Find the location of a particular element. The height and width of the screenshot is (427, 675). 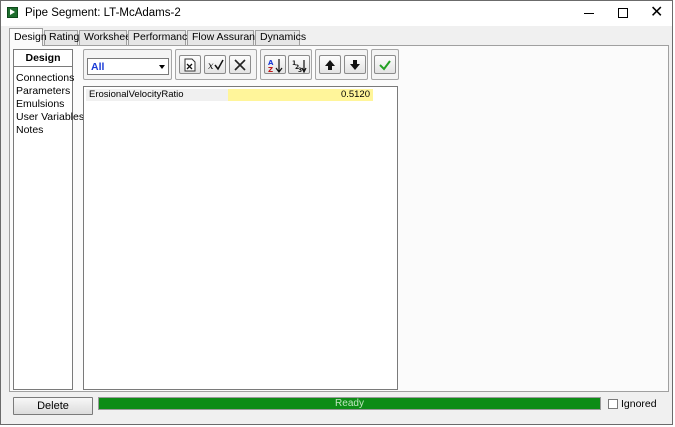

close-icon: ✕ is located at coordinates (657, 11).